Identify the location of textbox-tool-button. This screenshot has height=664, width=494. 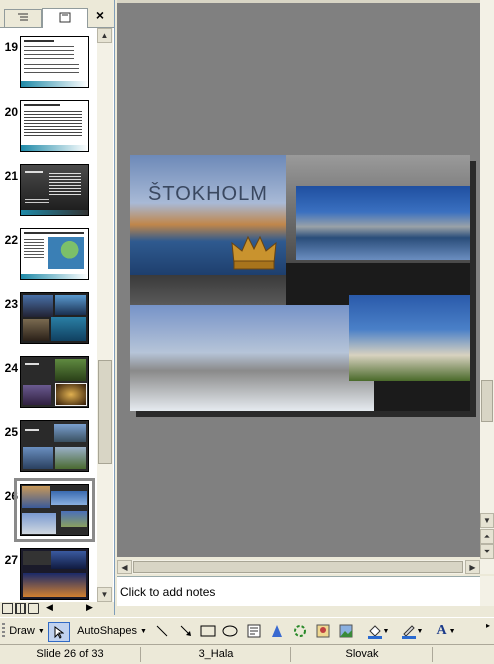
(254, 631).